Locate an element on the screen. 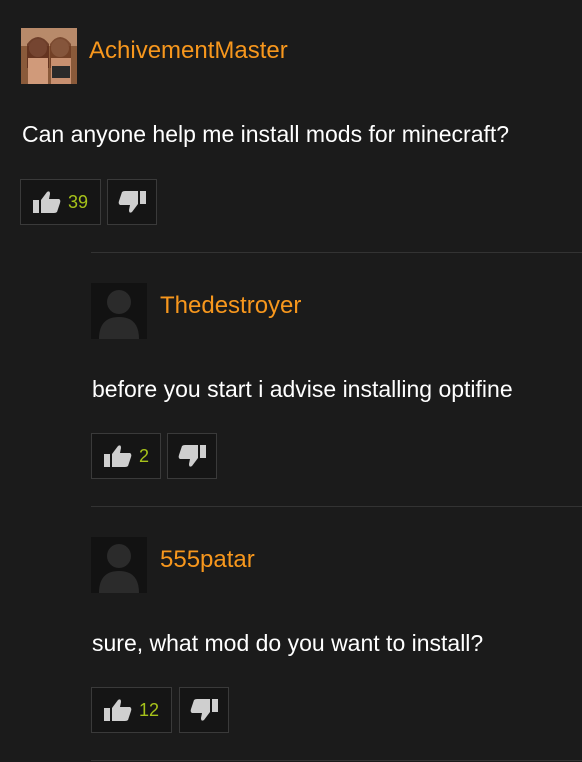 The image size is (582, 762). comment-username: 555patar is located at coordinates (207, 560).